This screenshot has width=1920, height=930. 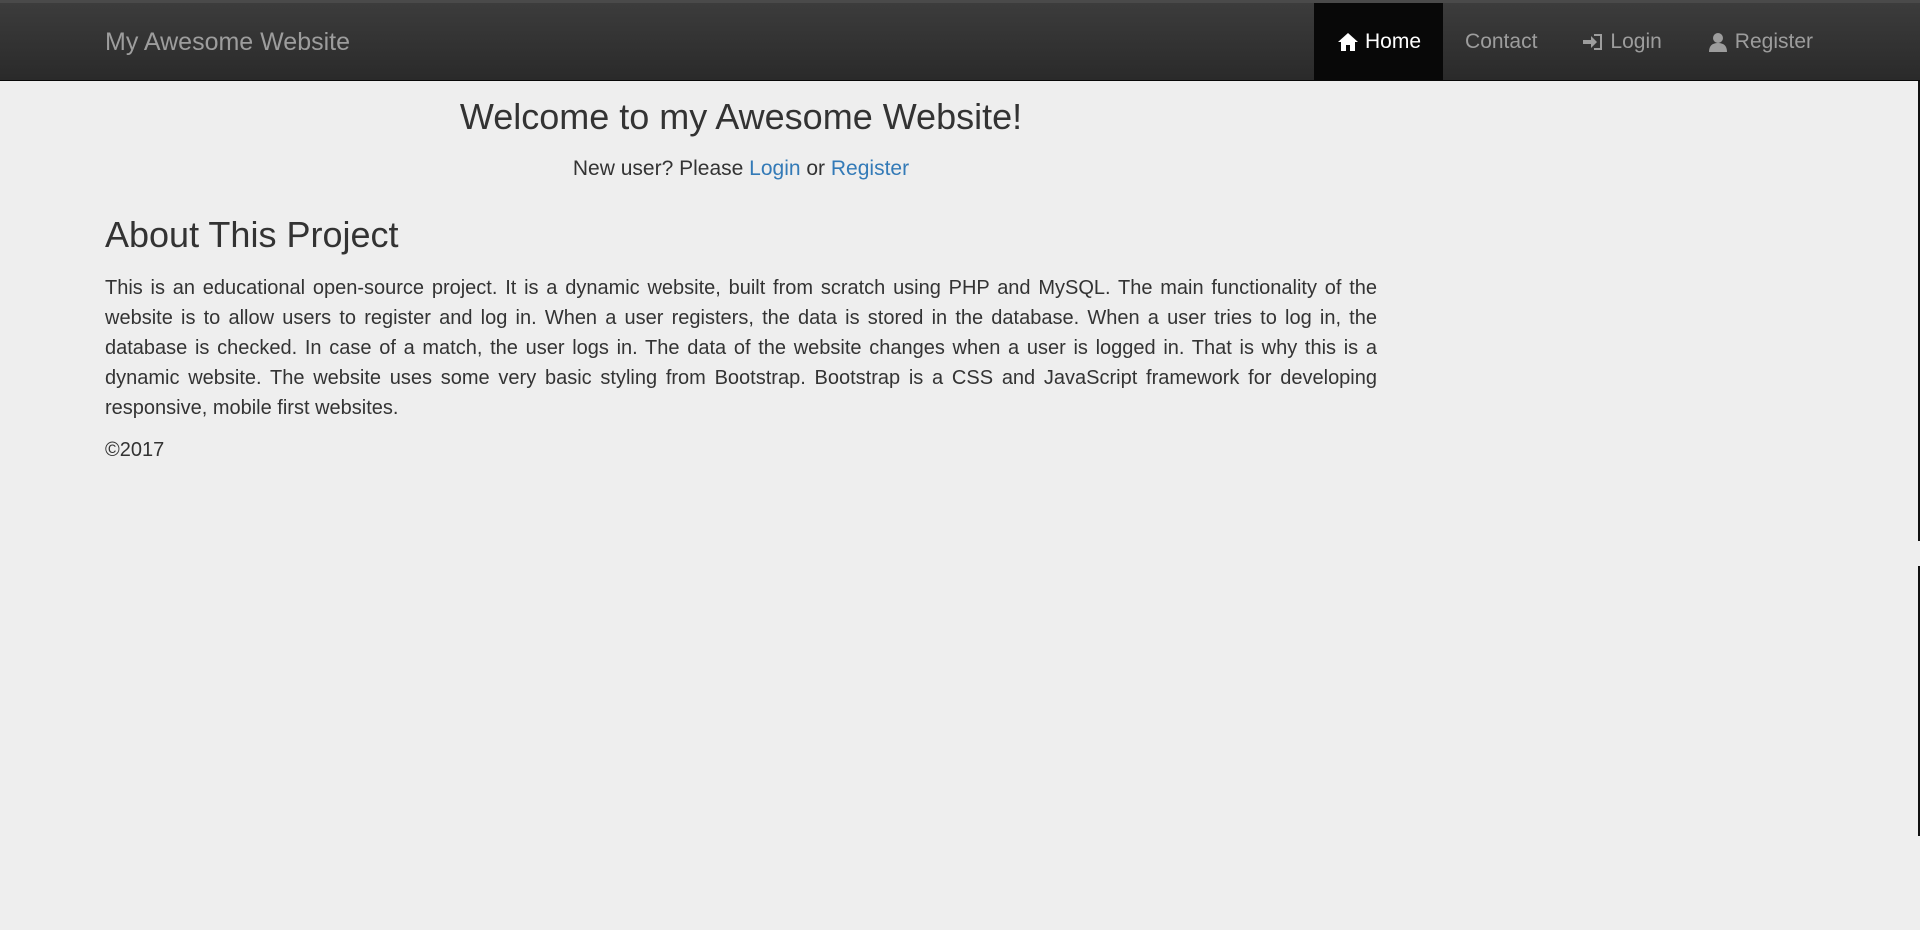 What do you see at coordinates (870, 168) in the screenshot?
I see `register-link: Register` at bounding box center [870, 168].